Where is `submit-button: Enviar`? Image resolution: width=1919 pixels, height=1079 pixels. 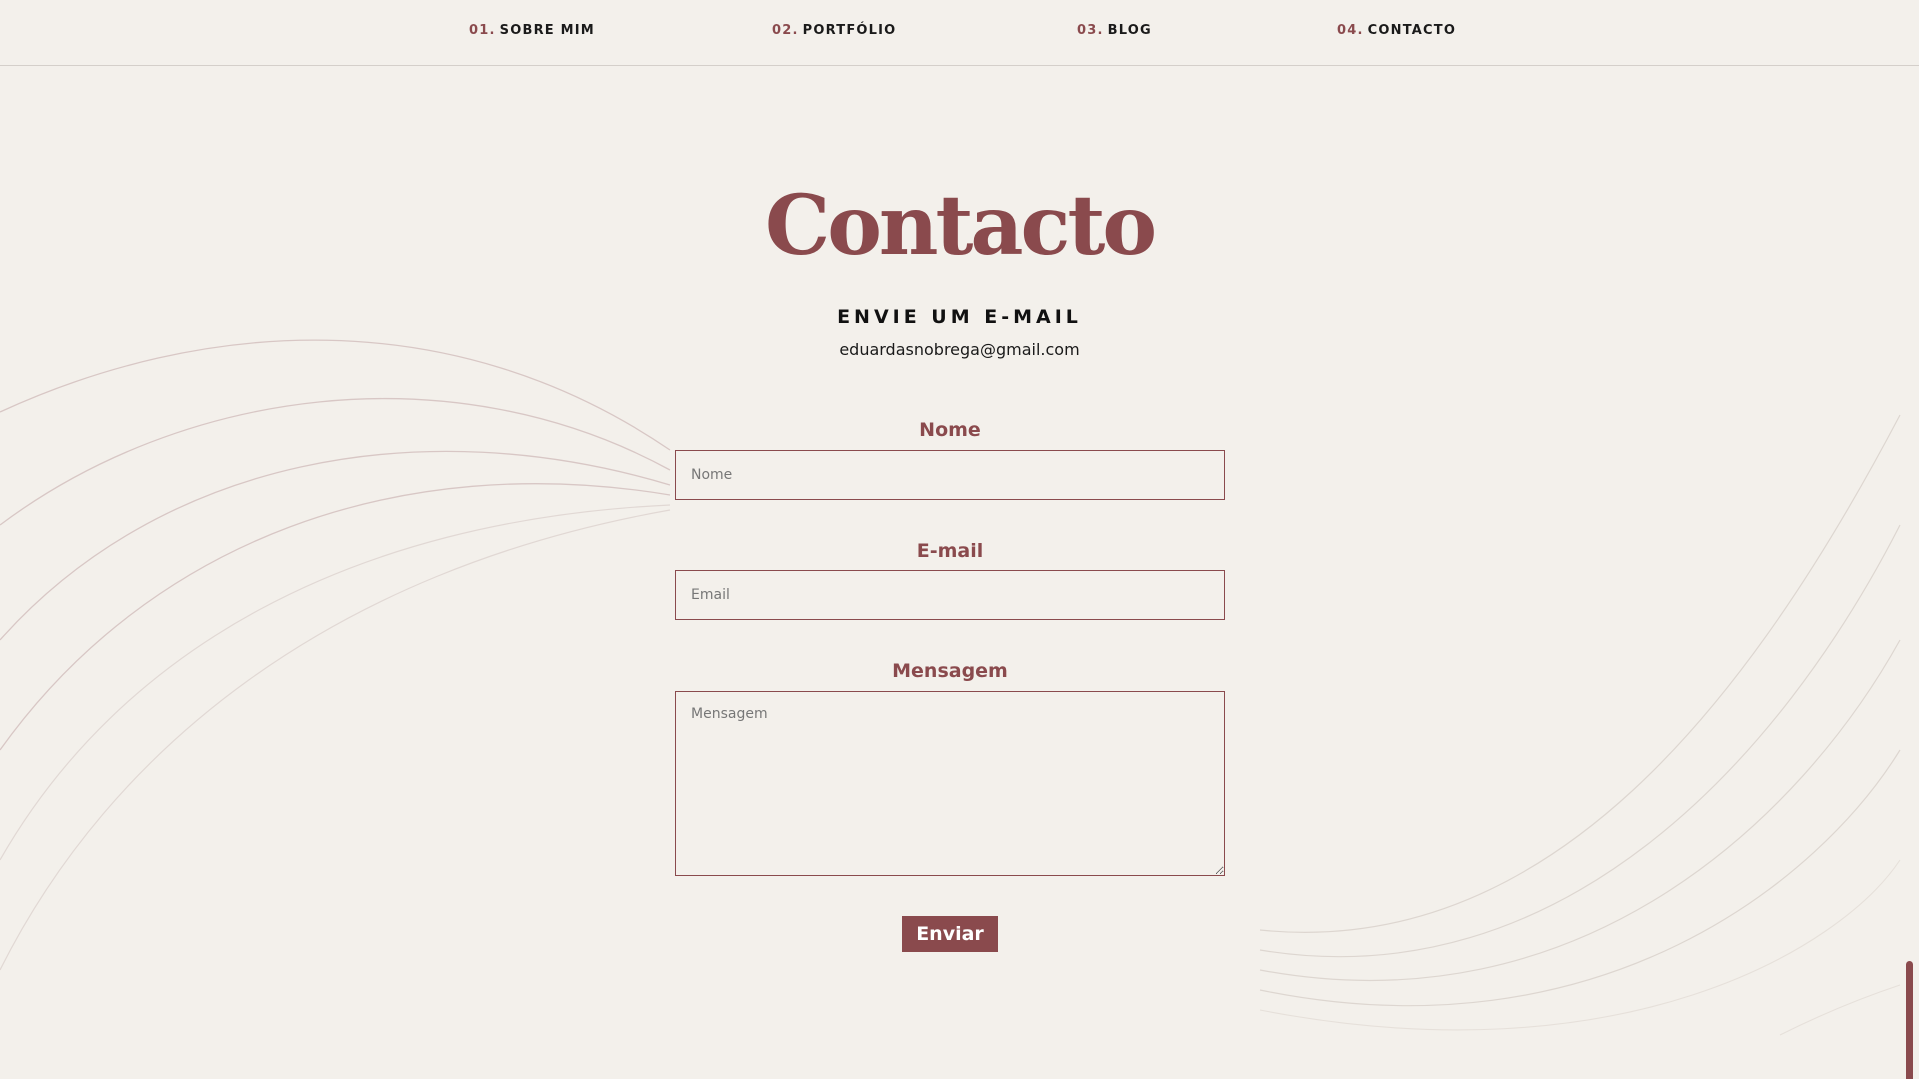 submit-button: Enviar is located at coordinates (950, 934).